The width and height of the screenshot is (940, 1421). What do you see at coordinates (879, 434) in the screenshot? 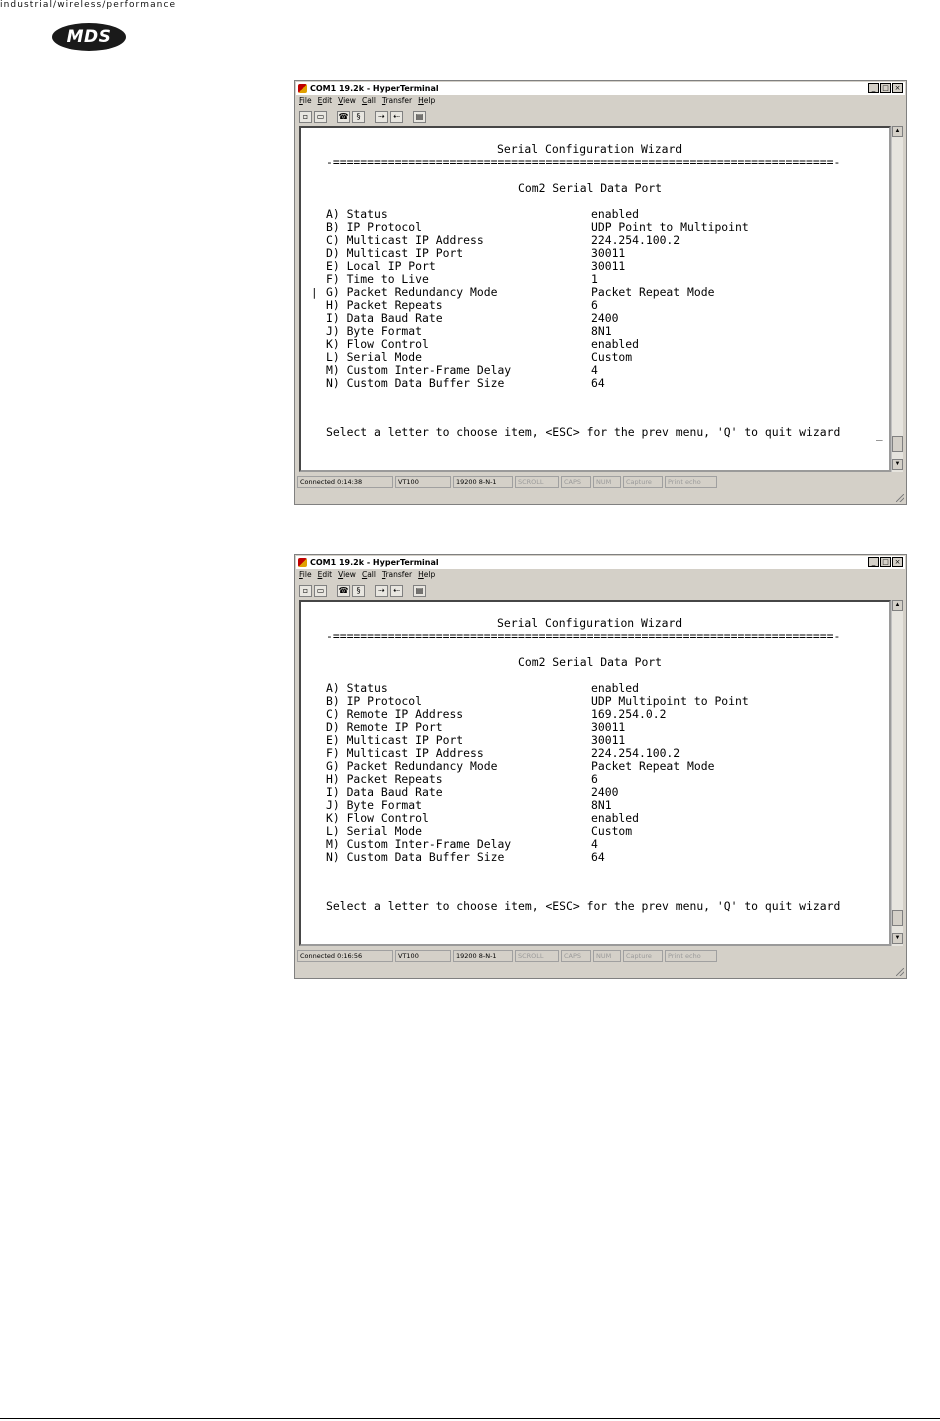
I see `terminal-cursor: _` at bounding box center [879, 434].